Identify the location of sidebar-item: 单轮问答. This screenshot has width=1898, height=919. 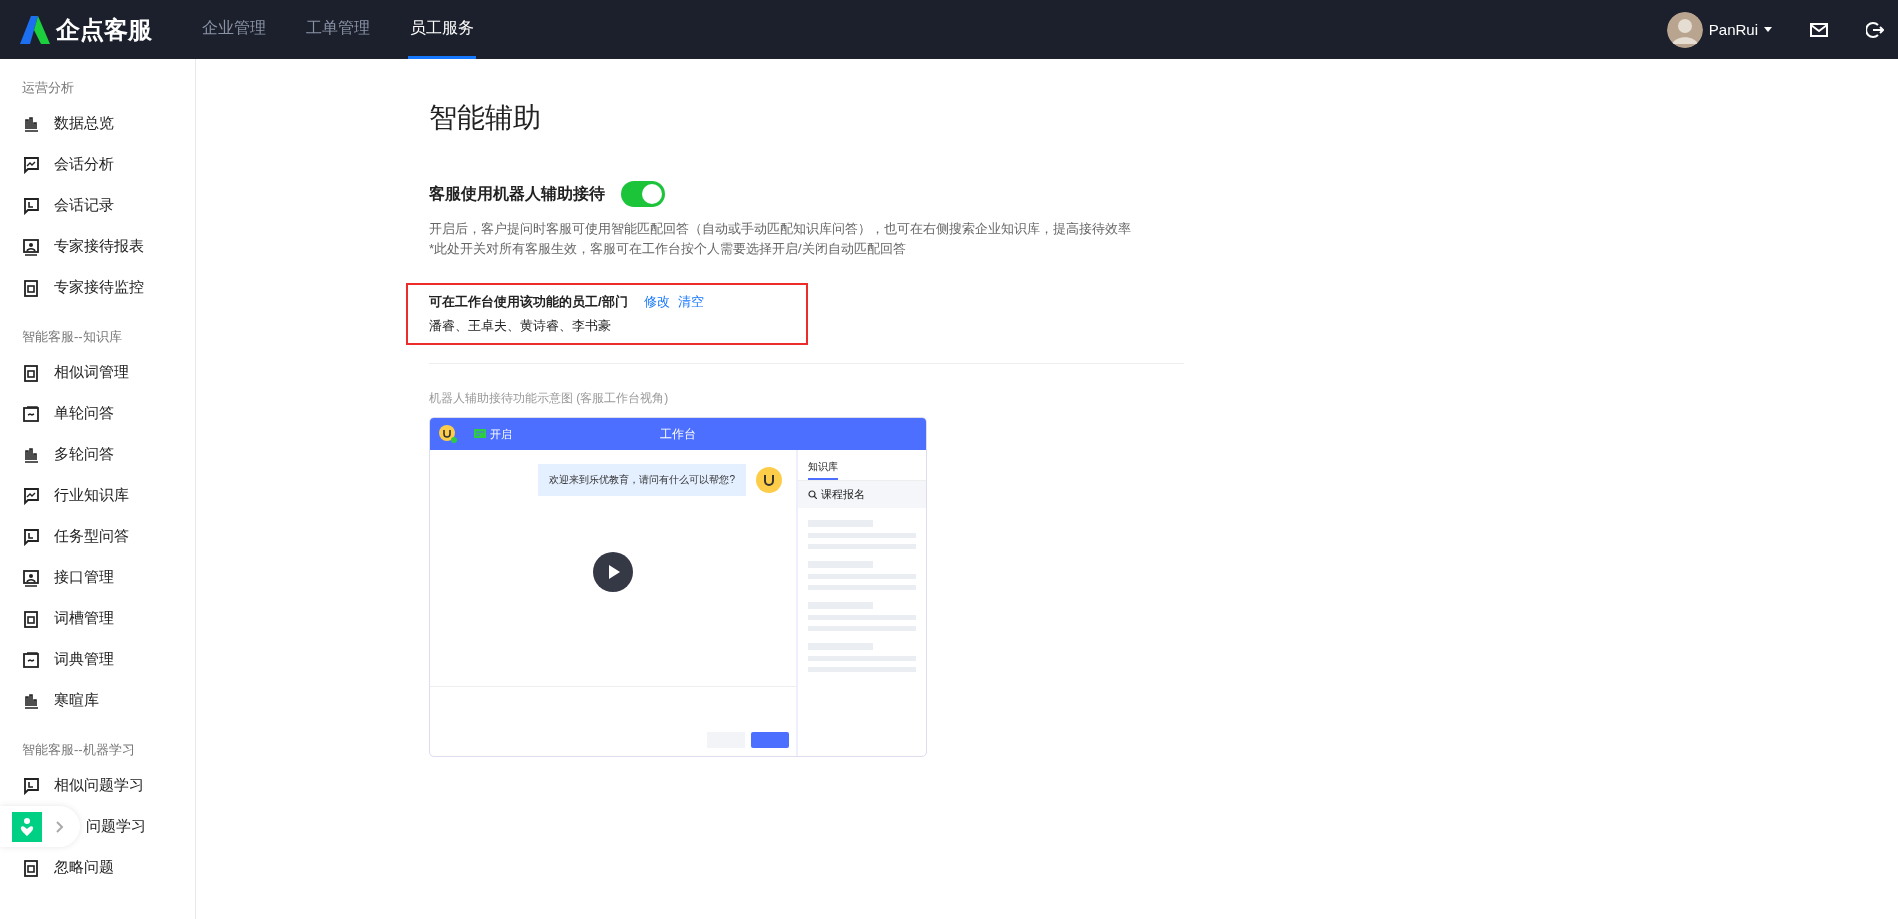
(68, 413).